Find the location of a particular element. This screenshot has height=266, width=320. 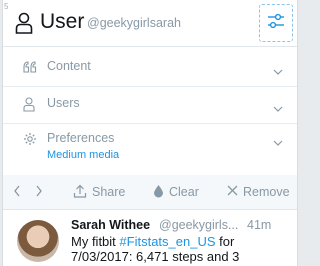

clear-button: Clear is located at coordinates (176, 192).